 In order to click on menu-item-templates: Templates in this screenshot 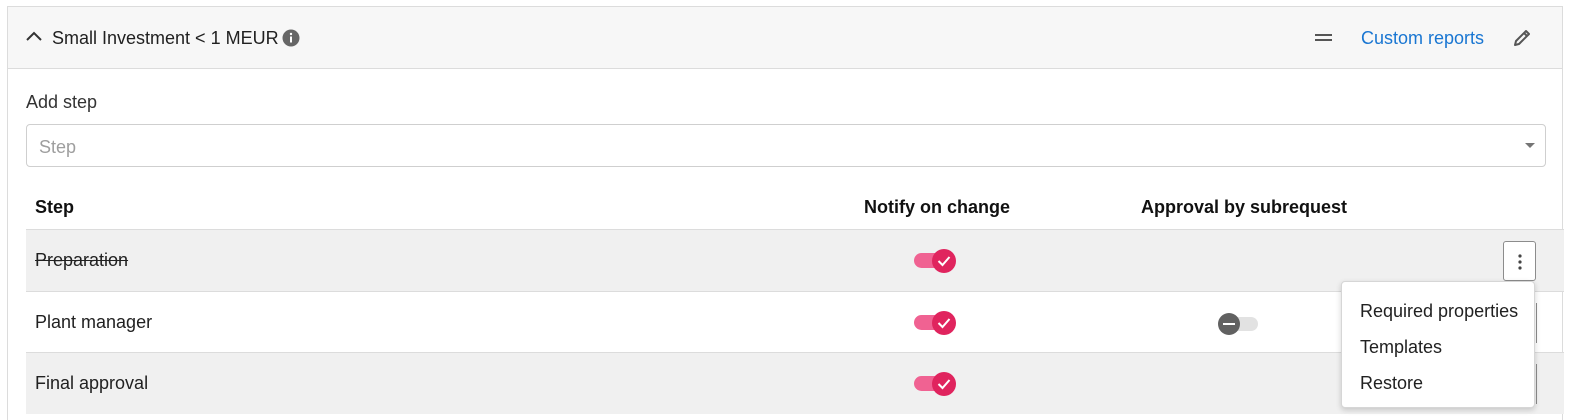, I will do `click(1401, 347)`.